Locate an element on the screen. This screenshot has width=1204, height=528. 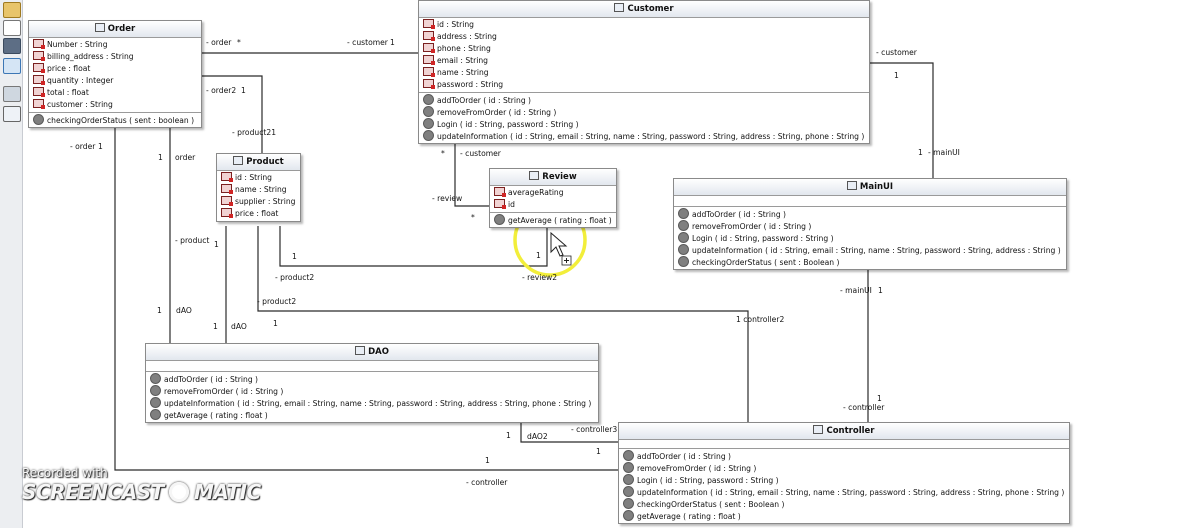
role-label: - product21 is located at coordinates (254, 133).